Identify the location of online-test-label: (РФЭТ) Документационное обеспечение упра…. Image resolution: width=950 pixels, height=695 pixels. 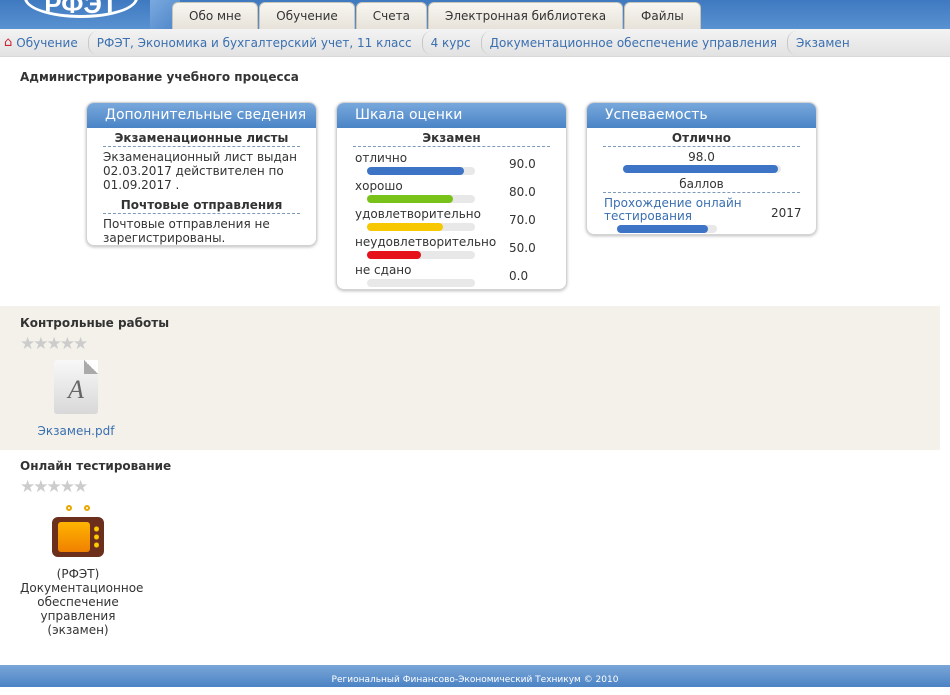
(81, 602).